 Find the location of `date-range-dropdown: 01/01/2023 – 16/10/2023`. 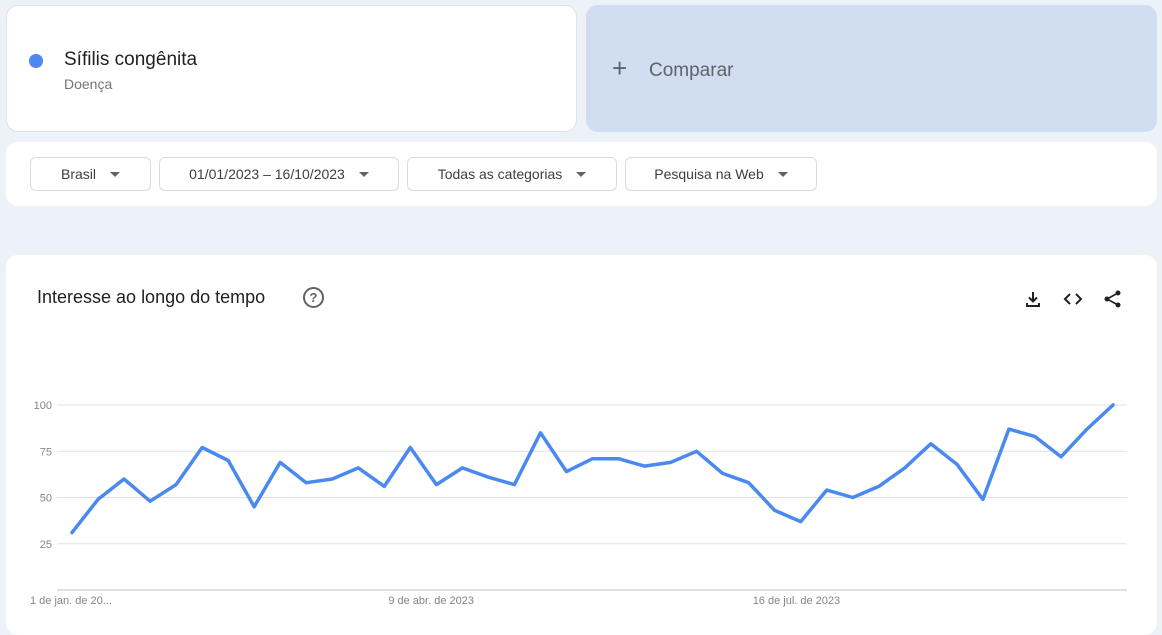

date-range-dropdown: 01/01/2023 – 16/10/2023 is located at coordinates (279, 174).